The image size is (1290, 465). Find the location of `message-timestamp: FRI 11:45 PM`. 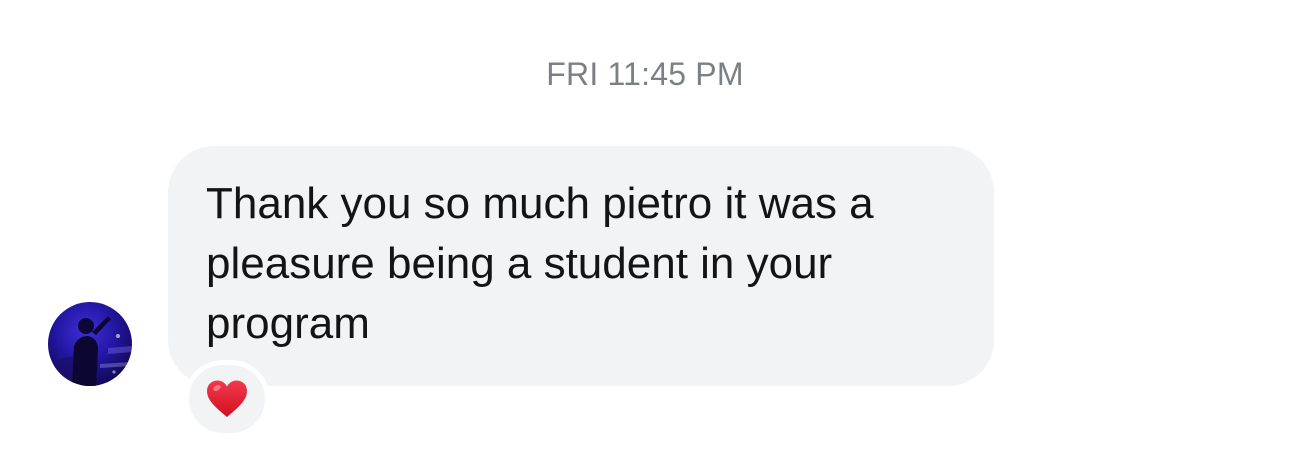

message-timestamp: FRI 11:45 PM is located at coordinates (645, 74).